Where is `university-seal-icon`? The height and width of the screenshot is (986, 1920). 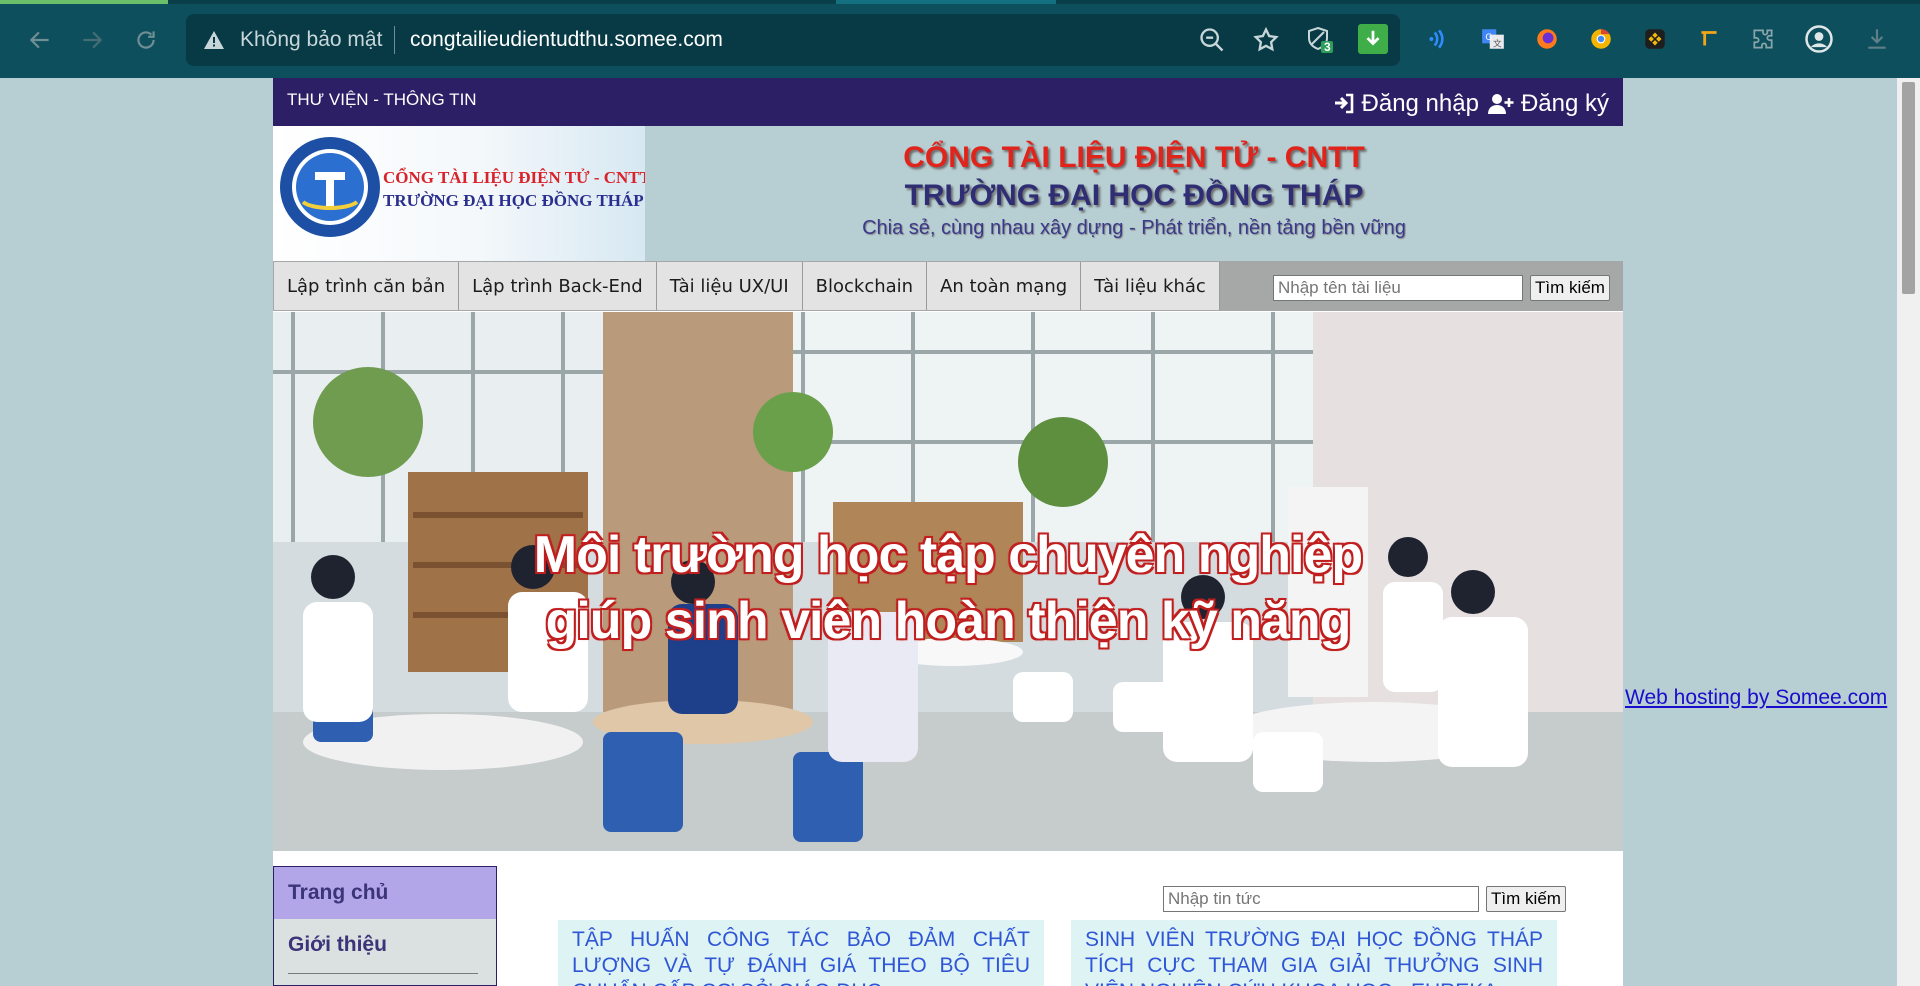
university-seal-icon is located at coordinates (330, 187).